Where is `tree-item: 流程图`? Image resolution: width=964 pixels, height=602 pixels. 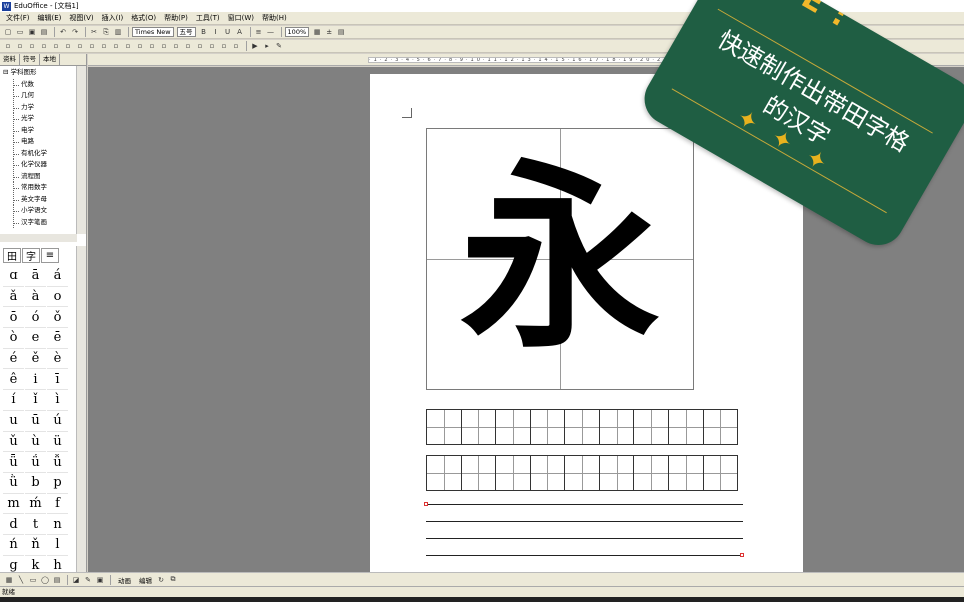
tree-item: 流程图 is located at coordinates (39, 176).